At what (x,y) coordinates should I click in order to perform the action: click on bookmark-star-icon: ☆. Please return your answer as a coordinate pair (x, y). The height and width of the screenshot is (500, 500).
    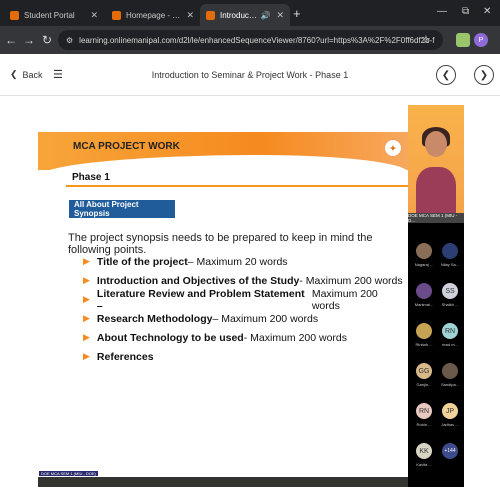
    Looking at the image, I should click on (426, 39).